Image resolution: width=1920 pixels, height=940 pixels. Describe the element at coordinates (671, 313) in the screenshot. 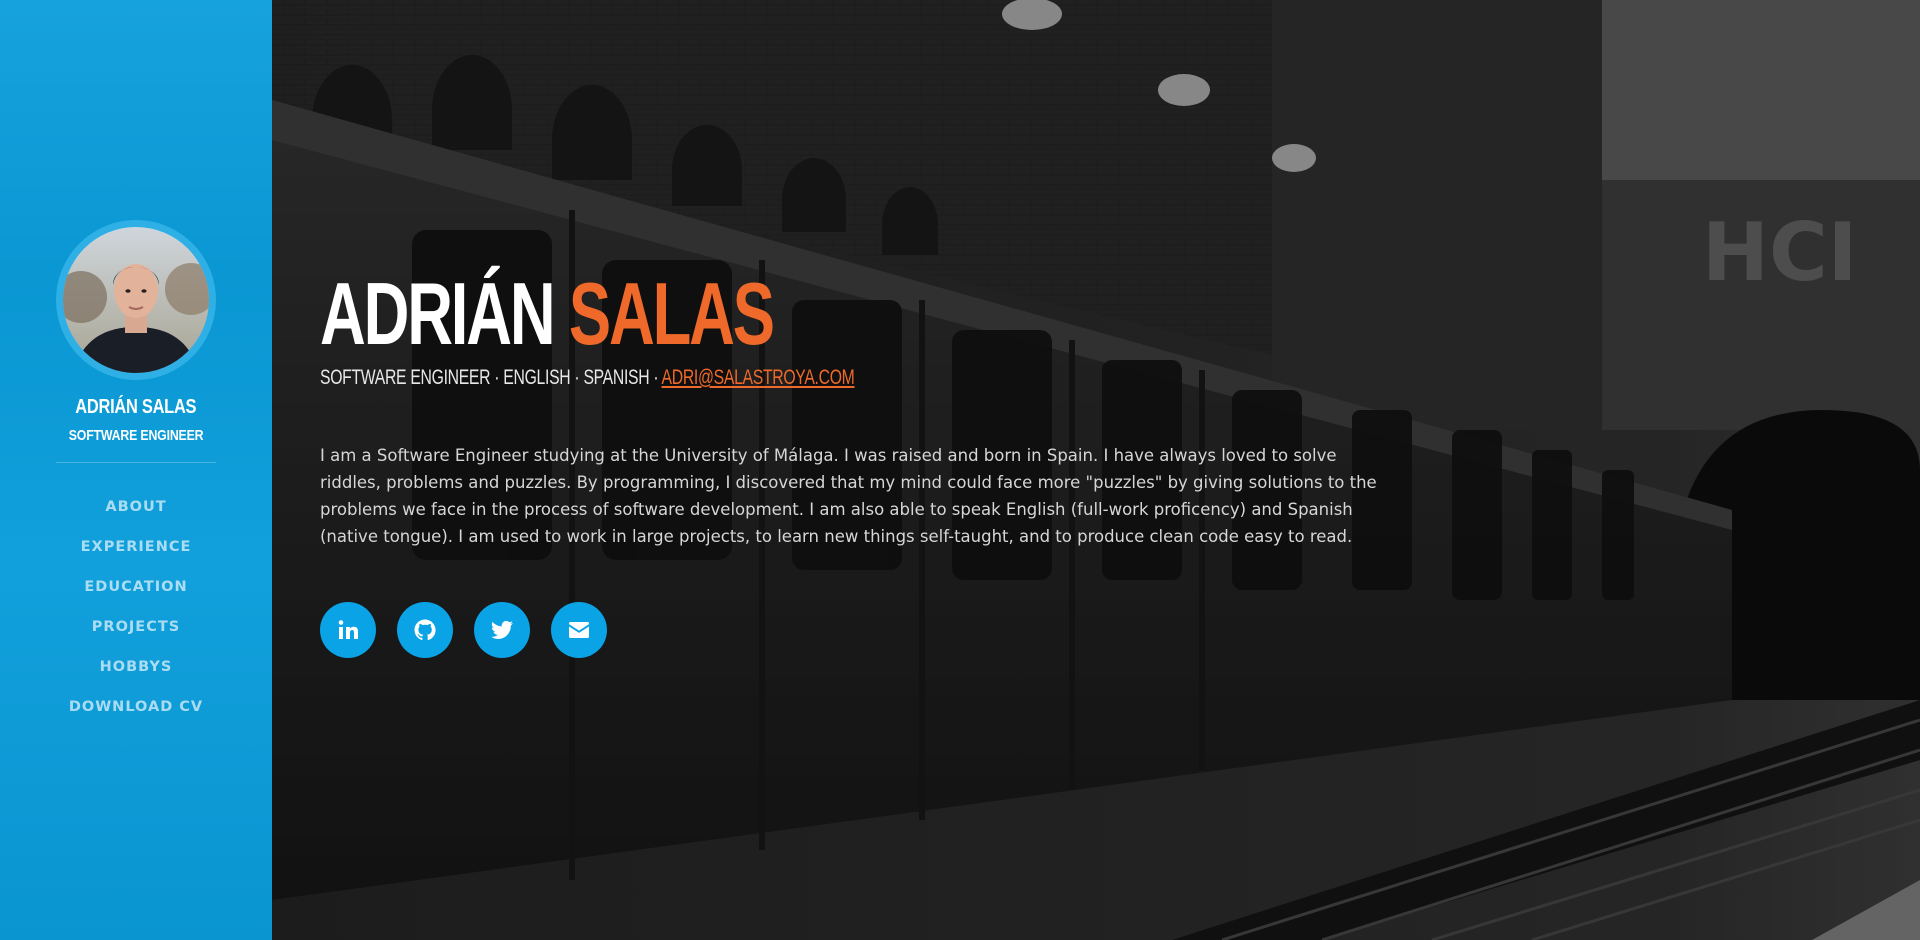

I see `hero-last-name: SALAS` at that location.